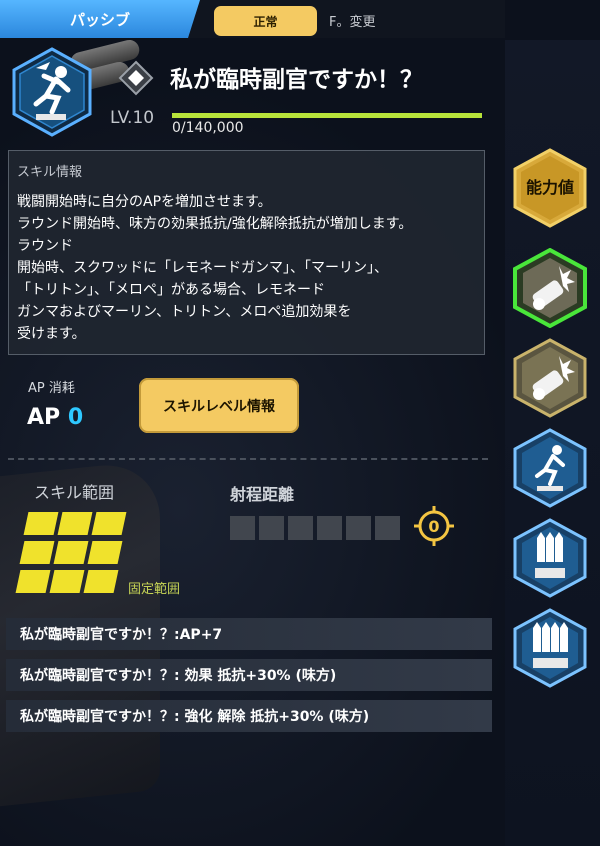 The height and width of the screenshot is (846, 600). Describe the element at coordinates (327, 115) in the screenshot. I see `xp-progress-bar` at that location.